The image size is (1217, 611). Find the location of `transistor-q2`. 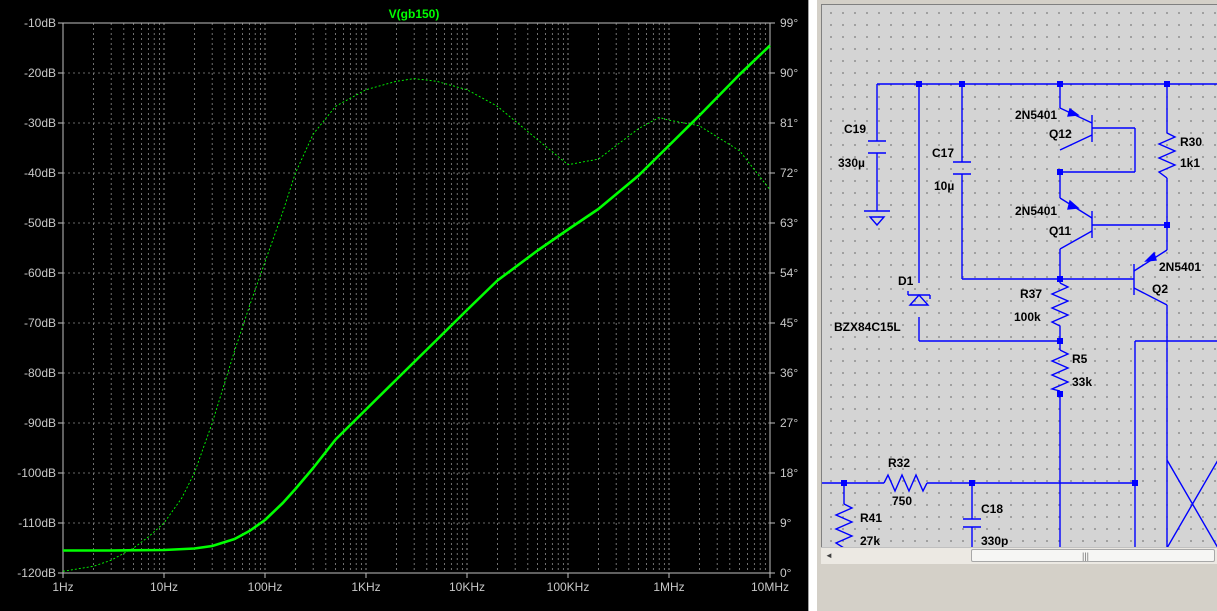

transistor-q2 is located at coordinates (1150, 277).